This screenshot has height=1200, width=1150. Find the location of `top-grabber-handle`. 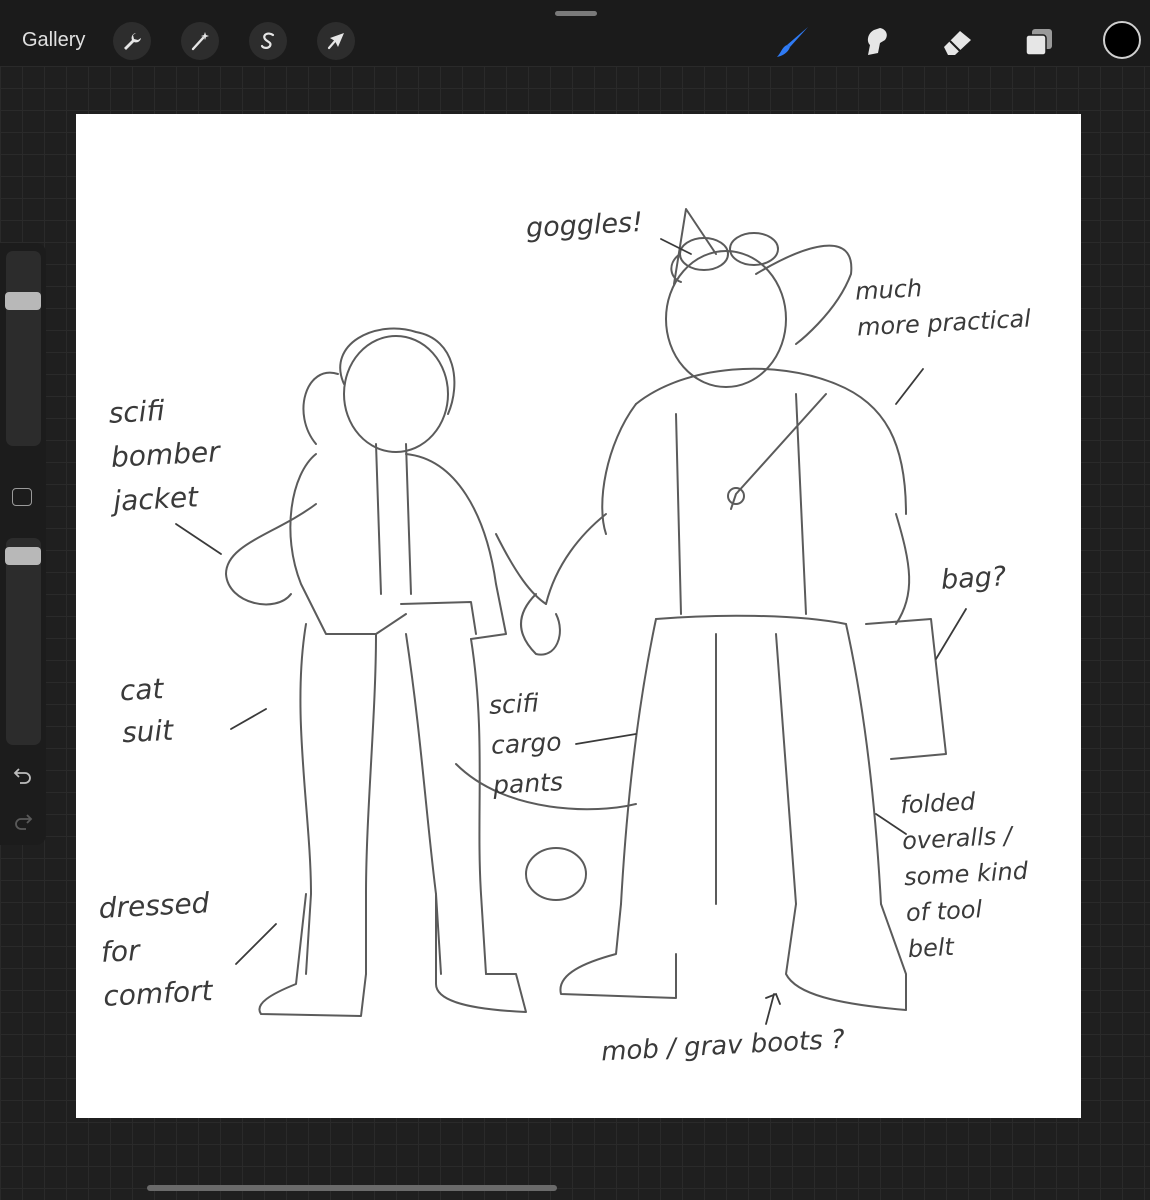

top-grabber-handle is located at coordinates (576, 13).